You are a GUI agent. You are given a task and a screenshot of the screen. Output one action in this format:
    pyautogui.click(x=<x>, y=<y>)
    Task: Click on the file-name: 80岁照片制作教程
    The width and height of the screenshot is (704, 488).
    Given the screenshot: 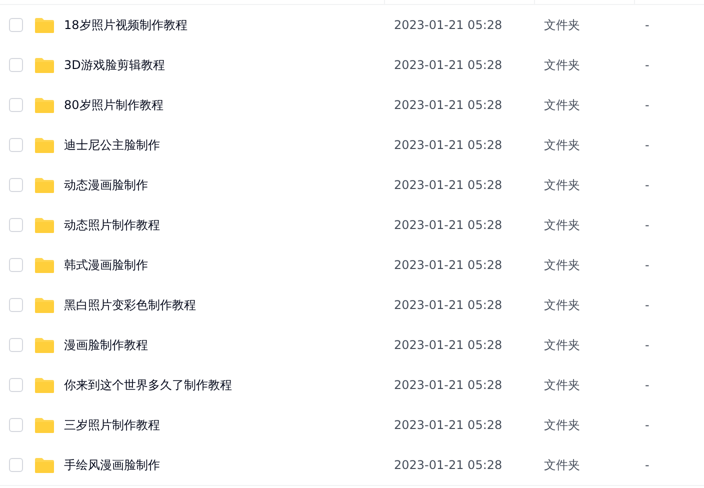 What is the action you would take?
    pyautogui.click(x=114, y=105)
    